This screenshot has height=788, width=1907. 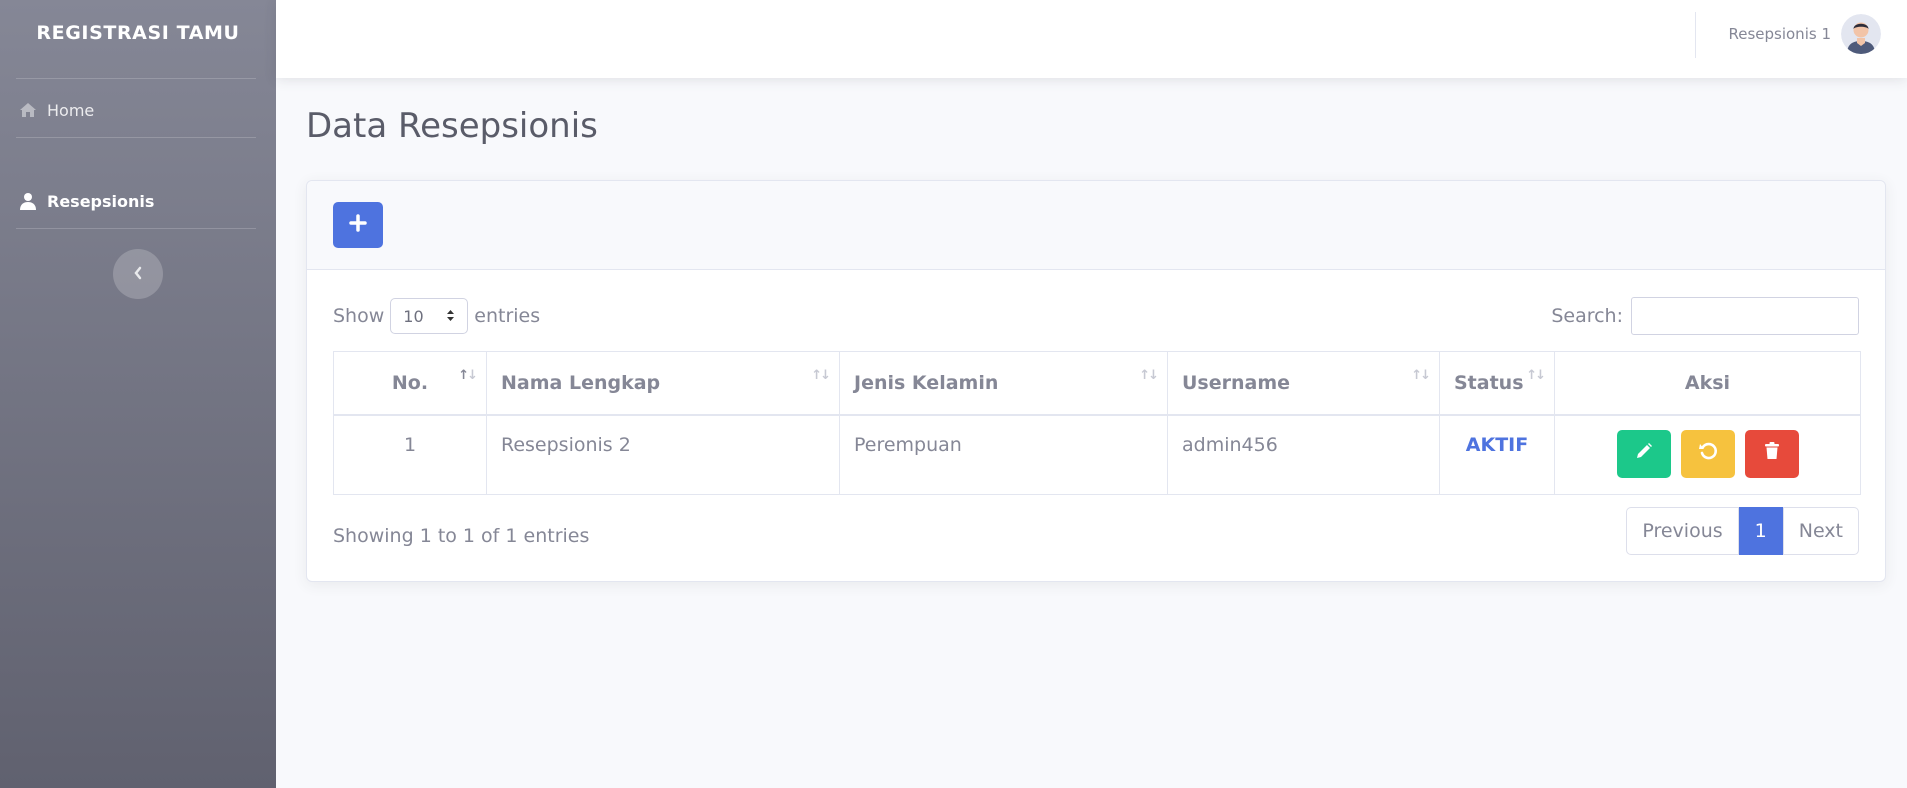 I want to click on next-button: Next, so click(x=1820, y=531).